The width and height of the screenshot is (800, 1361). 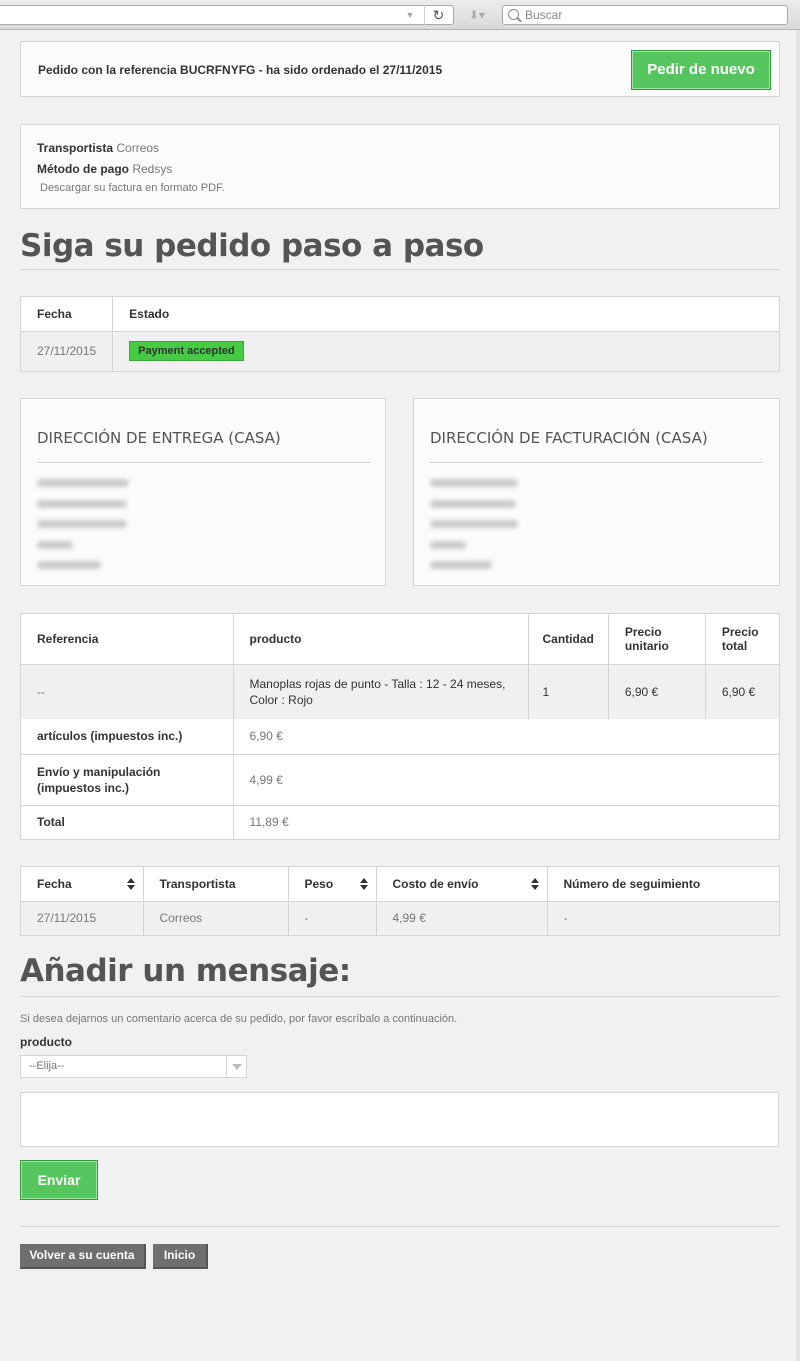 I want to click on total-value: 11,89 €, so click(x=506, y=821).